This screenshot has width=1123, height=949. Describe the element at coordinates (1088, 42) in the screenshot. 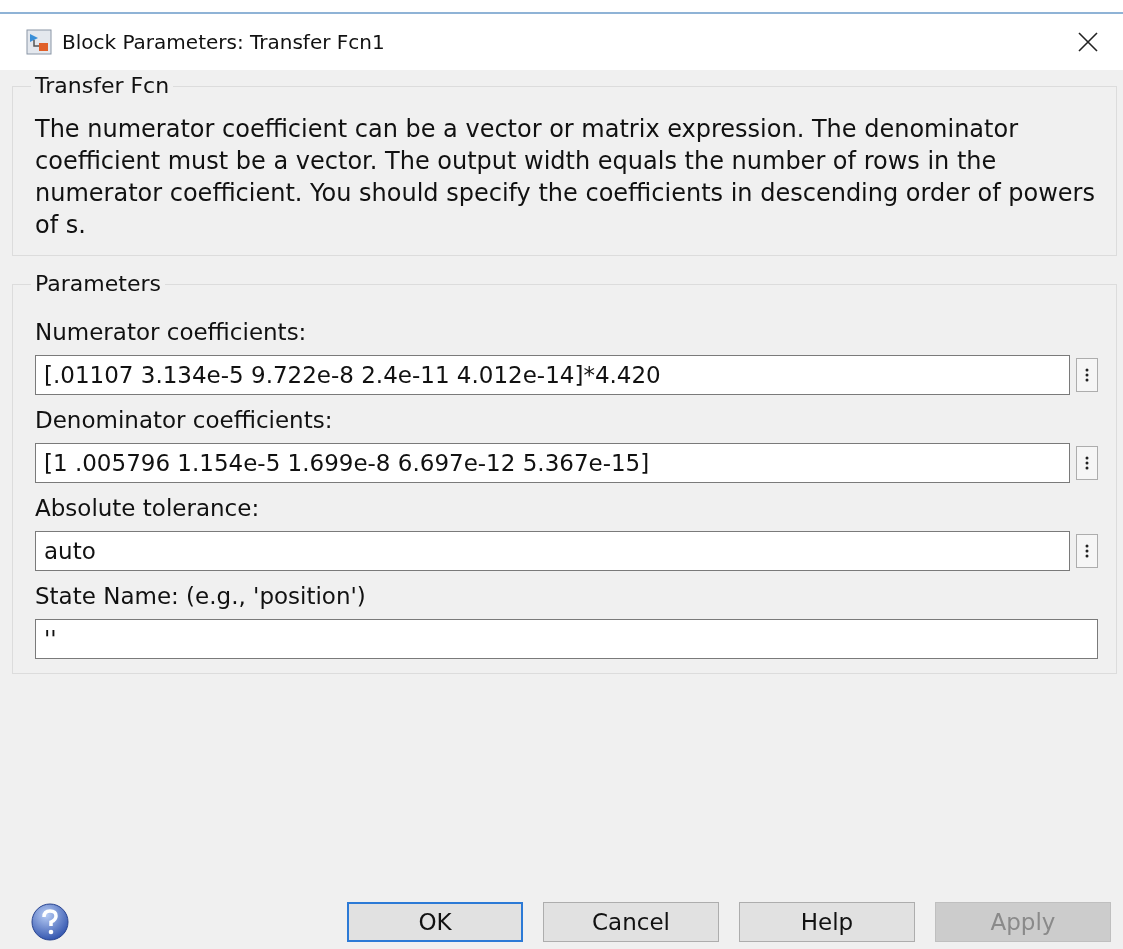

I see `close-icon` at that location.